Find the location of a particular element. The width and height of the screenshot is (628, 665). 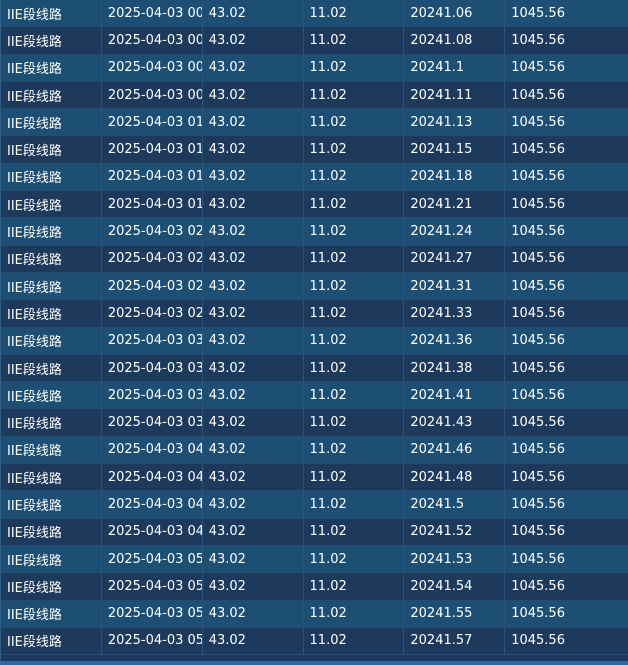

cell-value-3: 20241.06 is located at coordinates (455, 13).